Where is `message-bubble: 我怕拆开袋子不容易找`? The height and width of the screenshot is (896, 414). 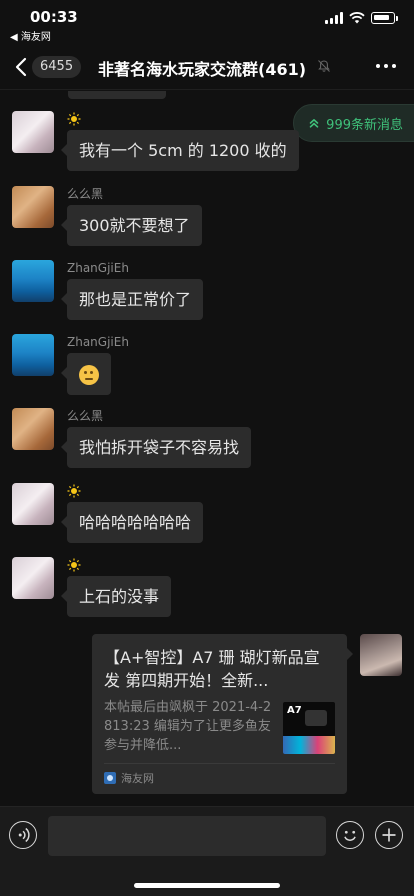 message-bubble: 我怕拆开袋子不容易找 is located at coordinates (156, 447).